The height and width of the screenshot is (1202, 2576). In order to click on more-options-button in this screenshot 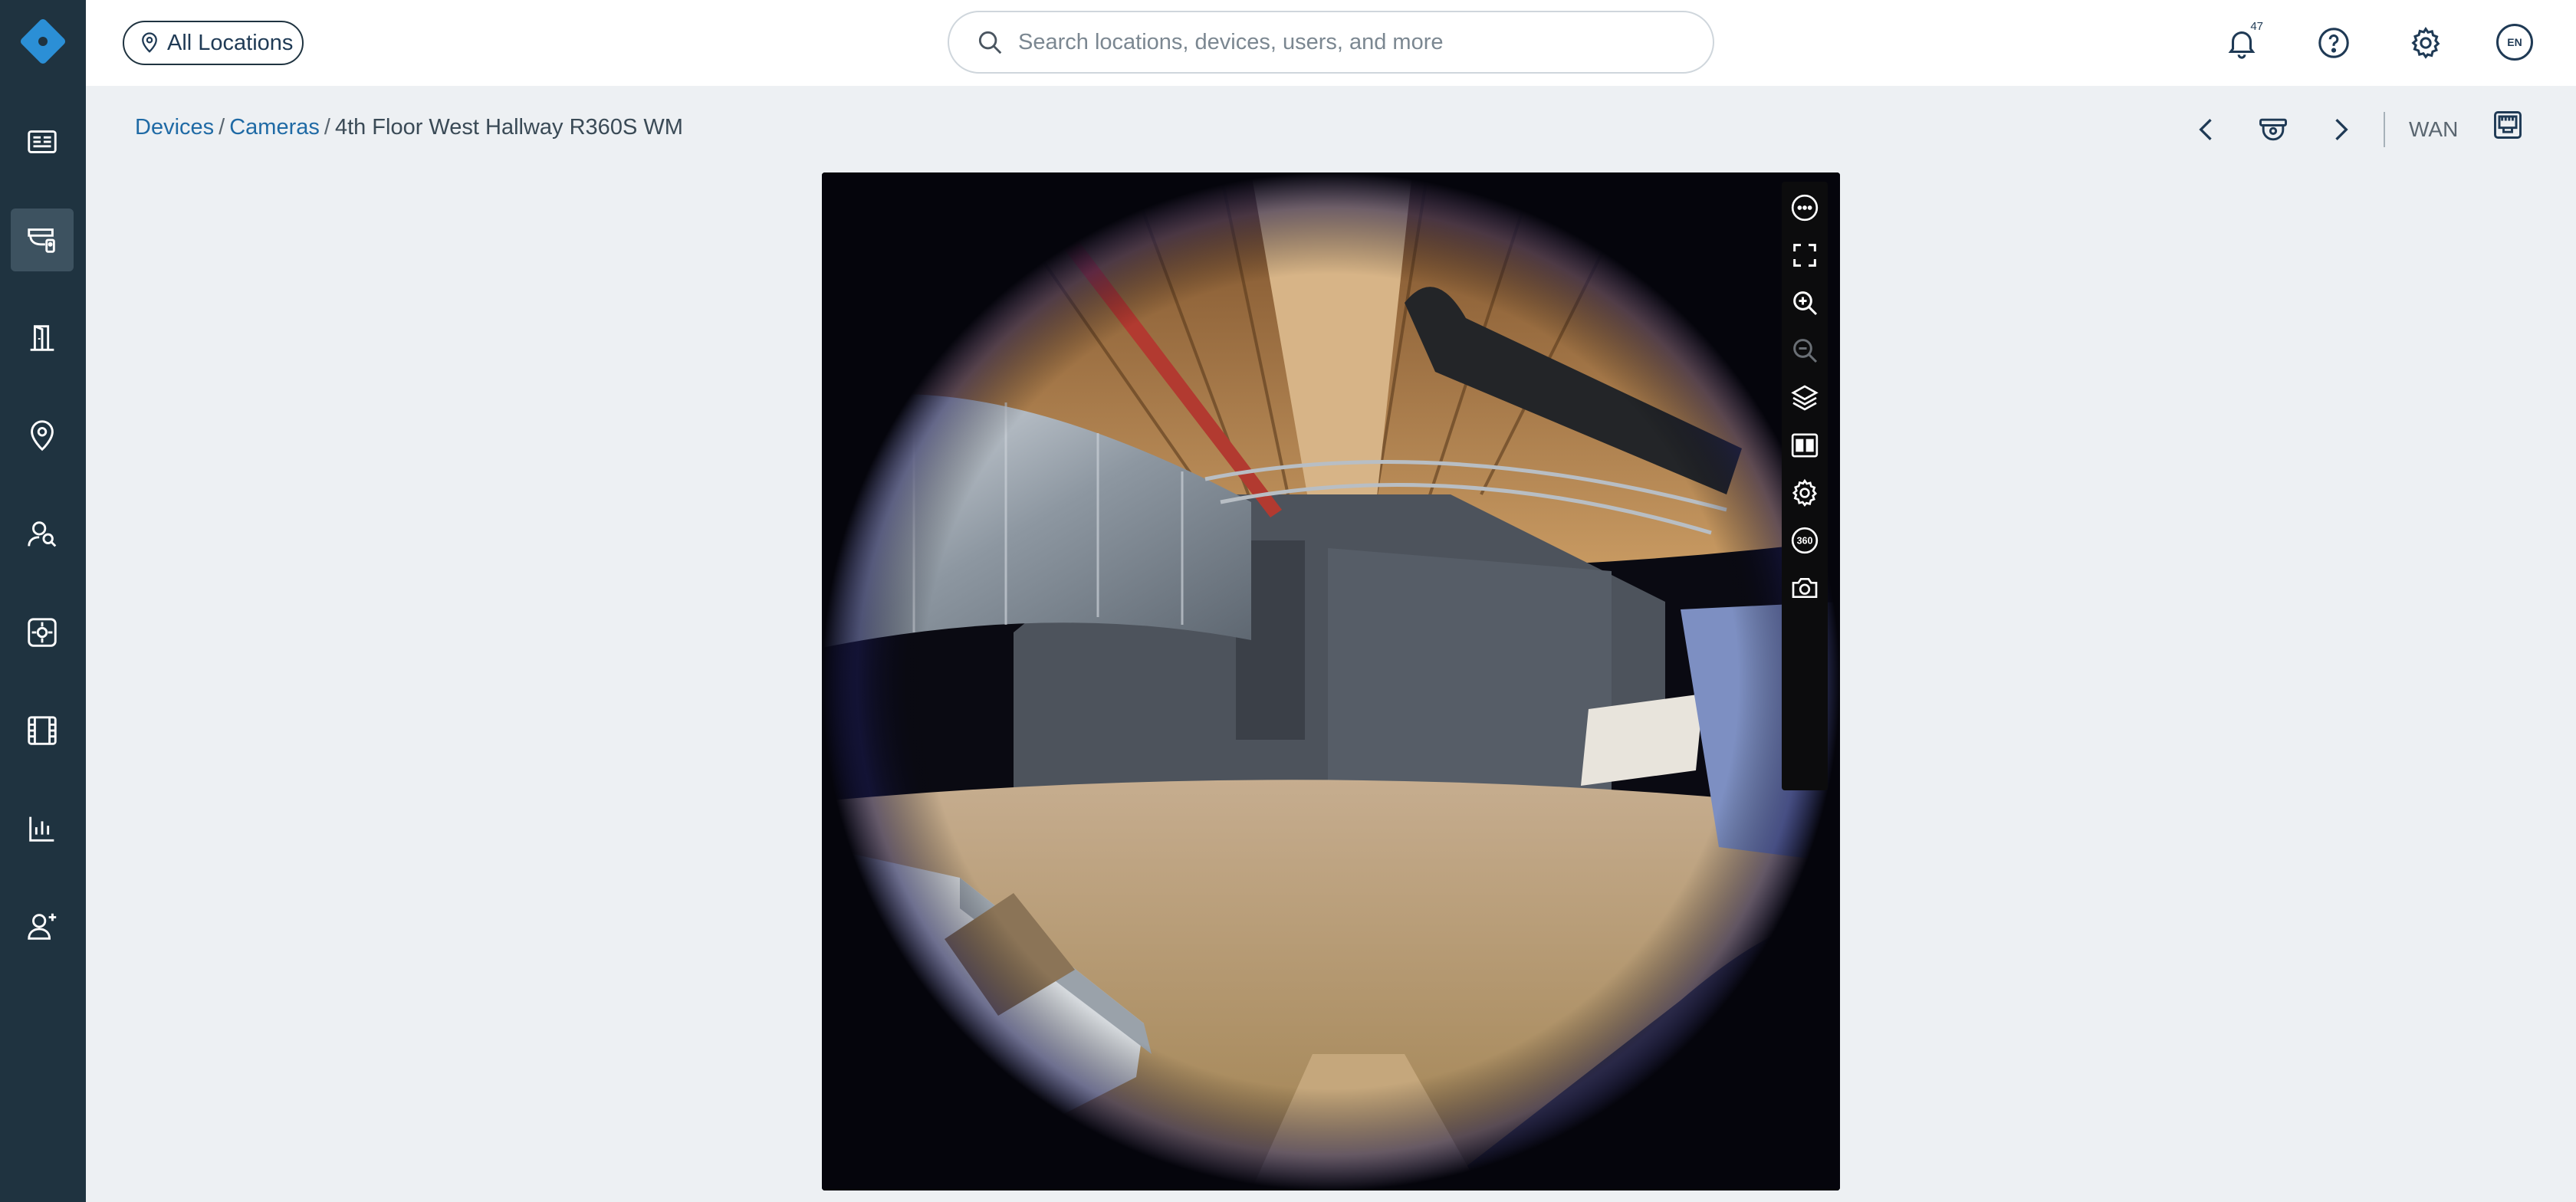, I will do `click(1805, 208)`.